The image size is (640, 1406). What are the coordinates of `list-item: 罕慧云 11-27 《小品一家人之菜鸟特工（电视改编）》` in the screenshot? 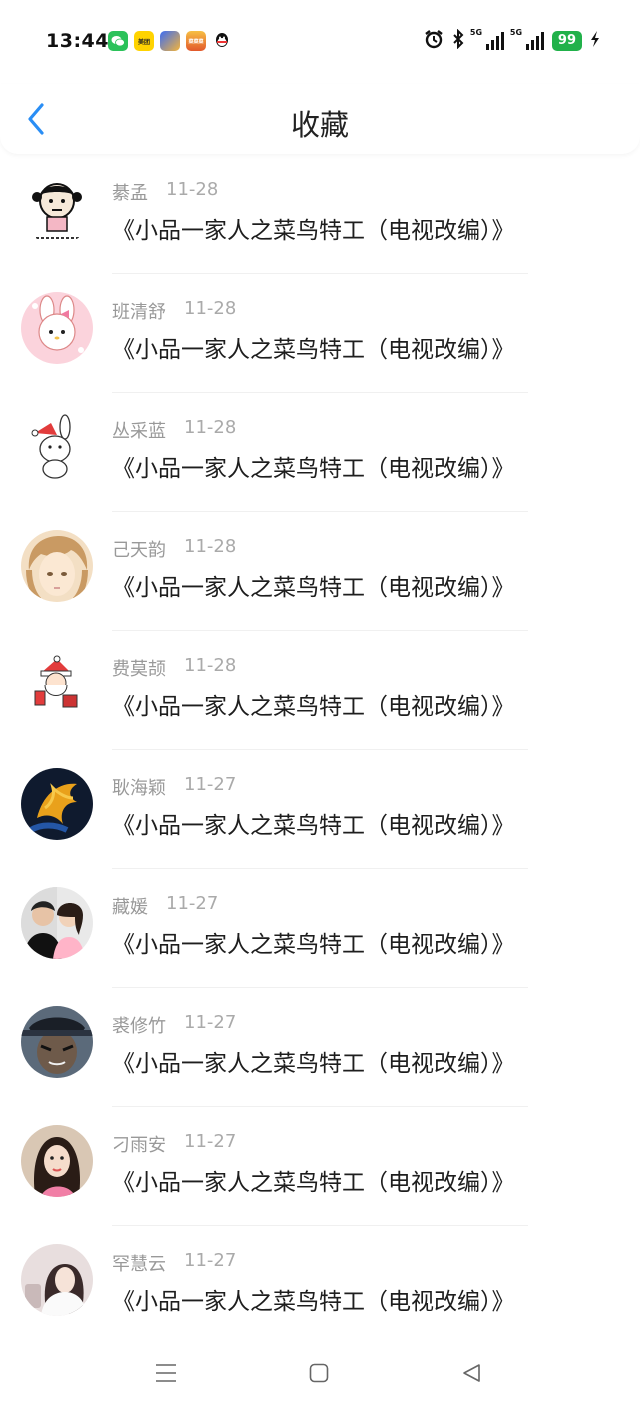 It's located at (320, 1285).